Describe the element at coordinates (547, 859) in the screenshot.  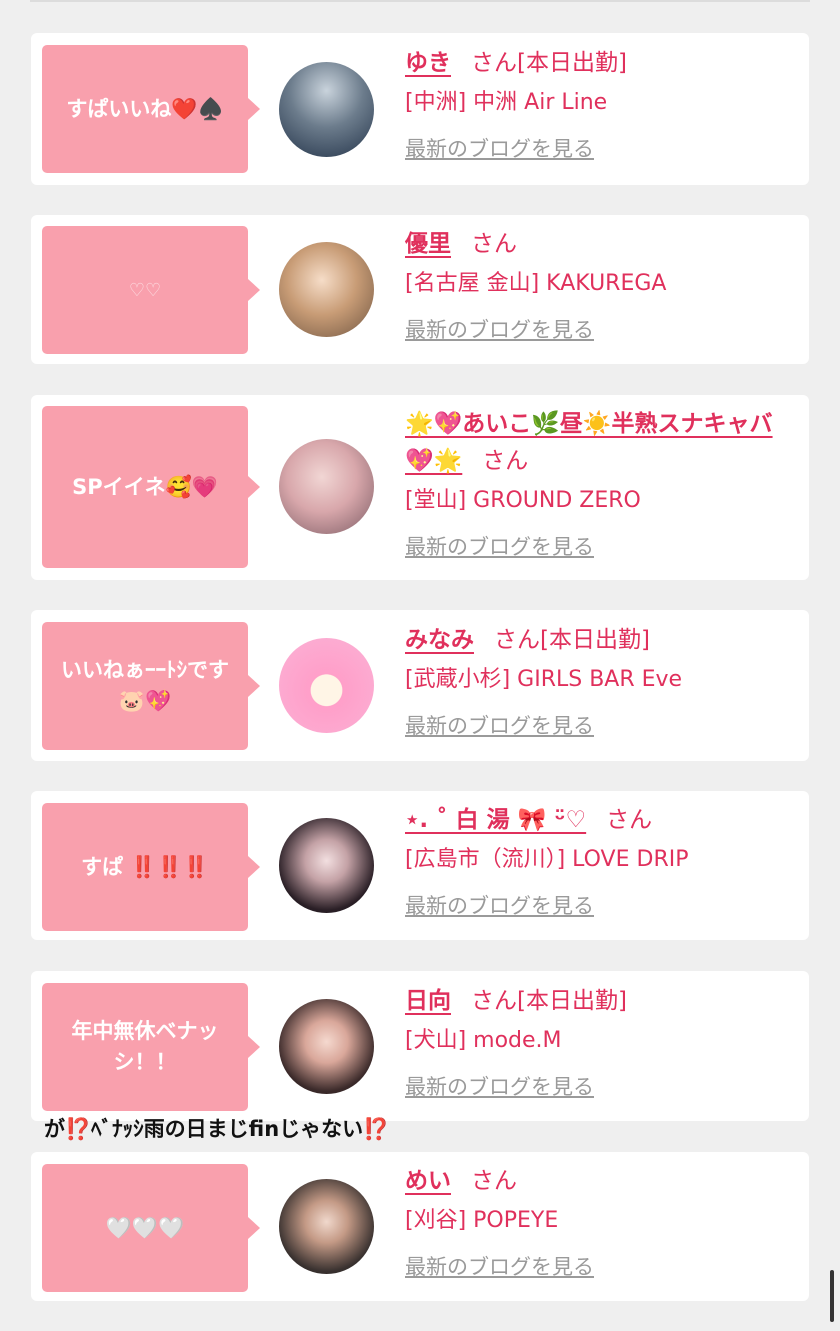
I see `shop-name: [広島市（流川）] LOVE DRIP` at that location.